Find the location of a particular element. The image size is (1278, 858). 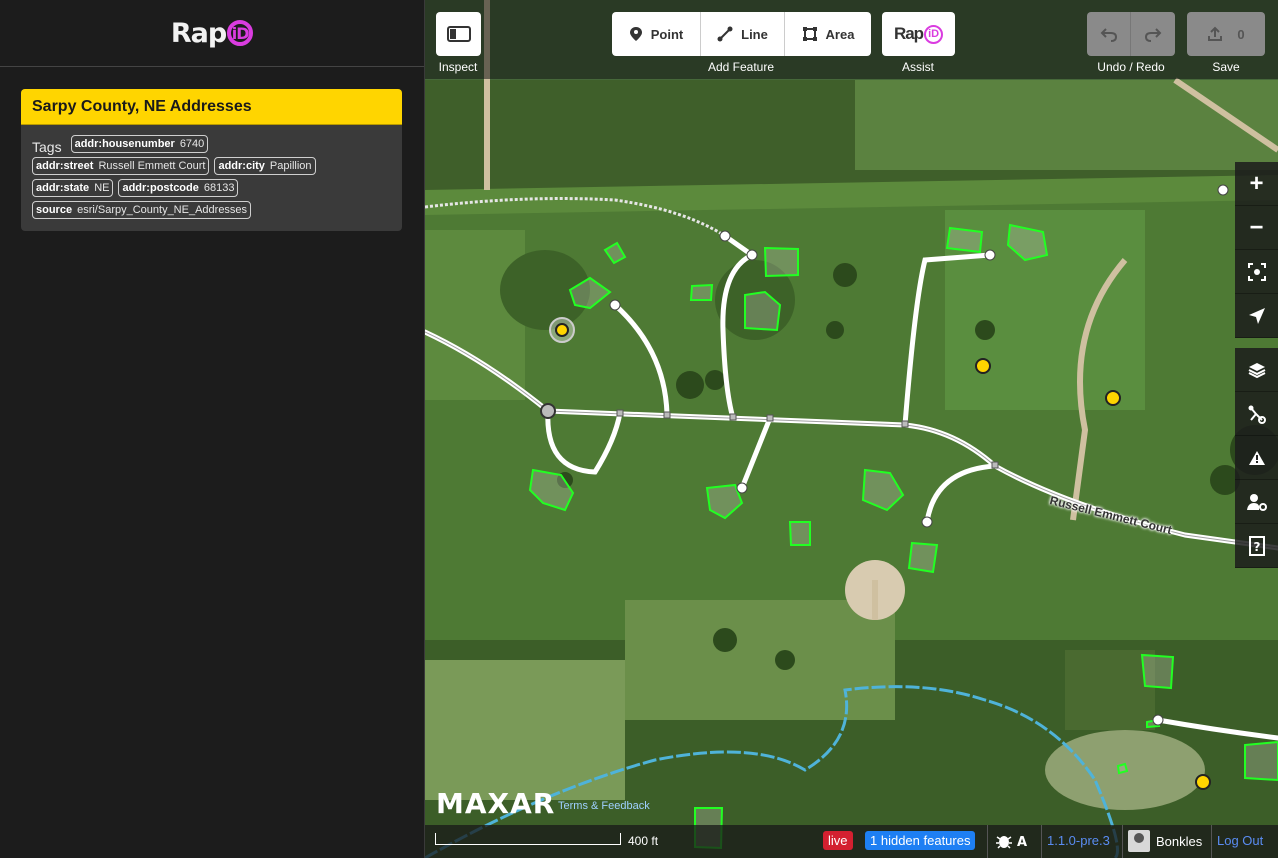

location-arrow-icon is located at coordinates (1256, 315).